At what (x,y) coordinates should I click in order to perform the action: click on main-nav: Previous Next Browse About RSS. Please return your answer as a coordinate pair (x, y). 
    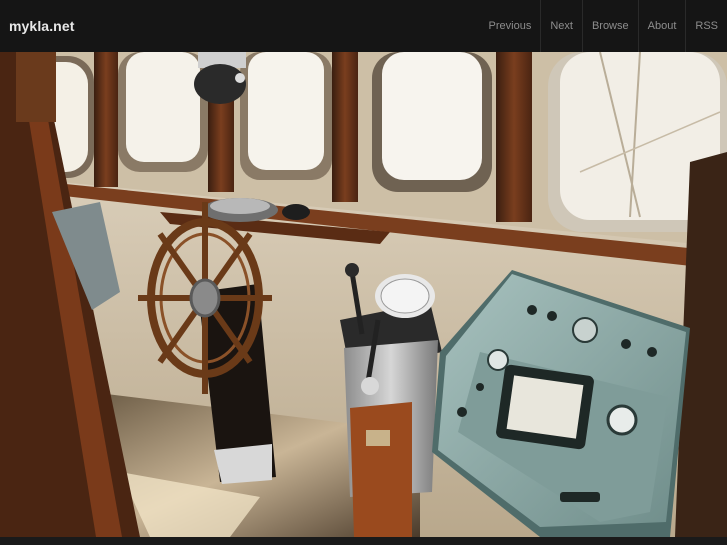
    Looking at the image, I should click on (603, 26).